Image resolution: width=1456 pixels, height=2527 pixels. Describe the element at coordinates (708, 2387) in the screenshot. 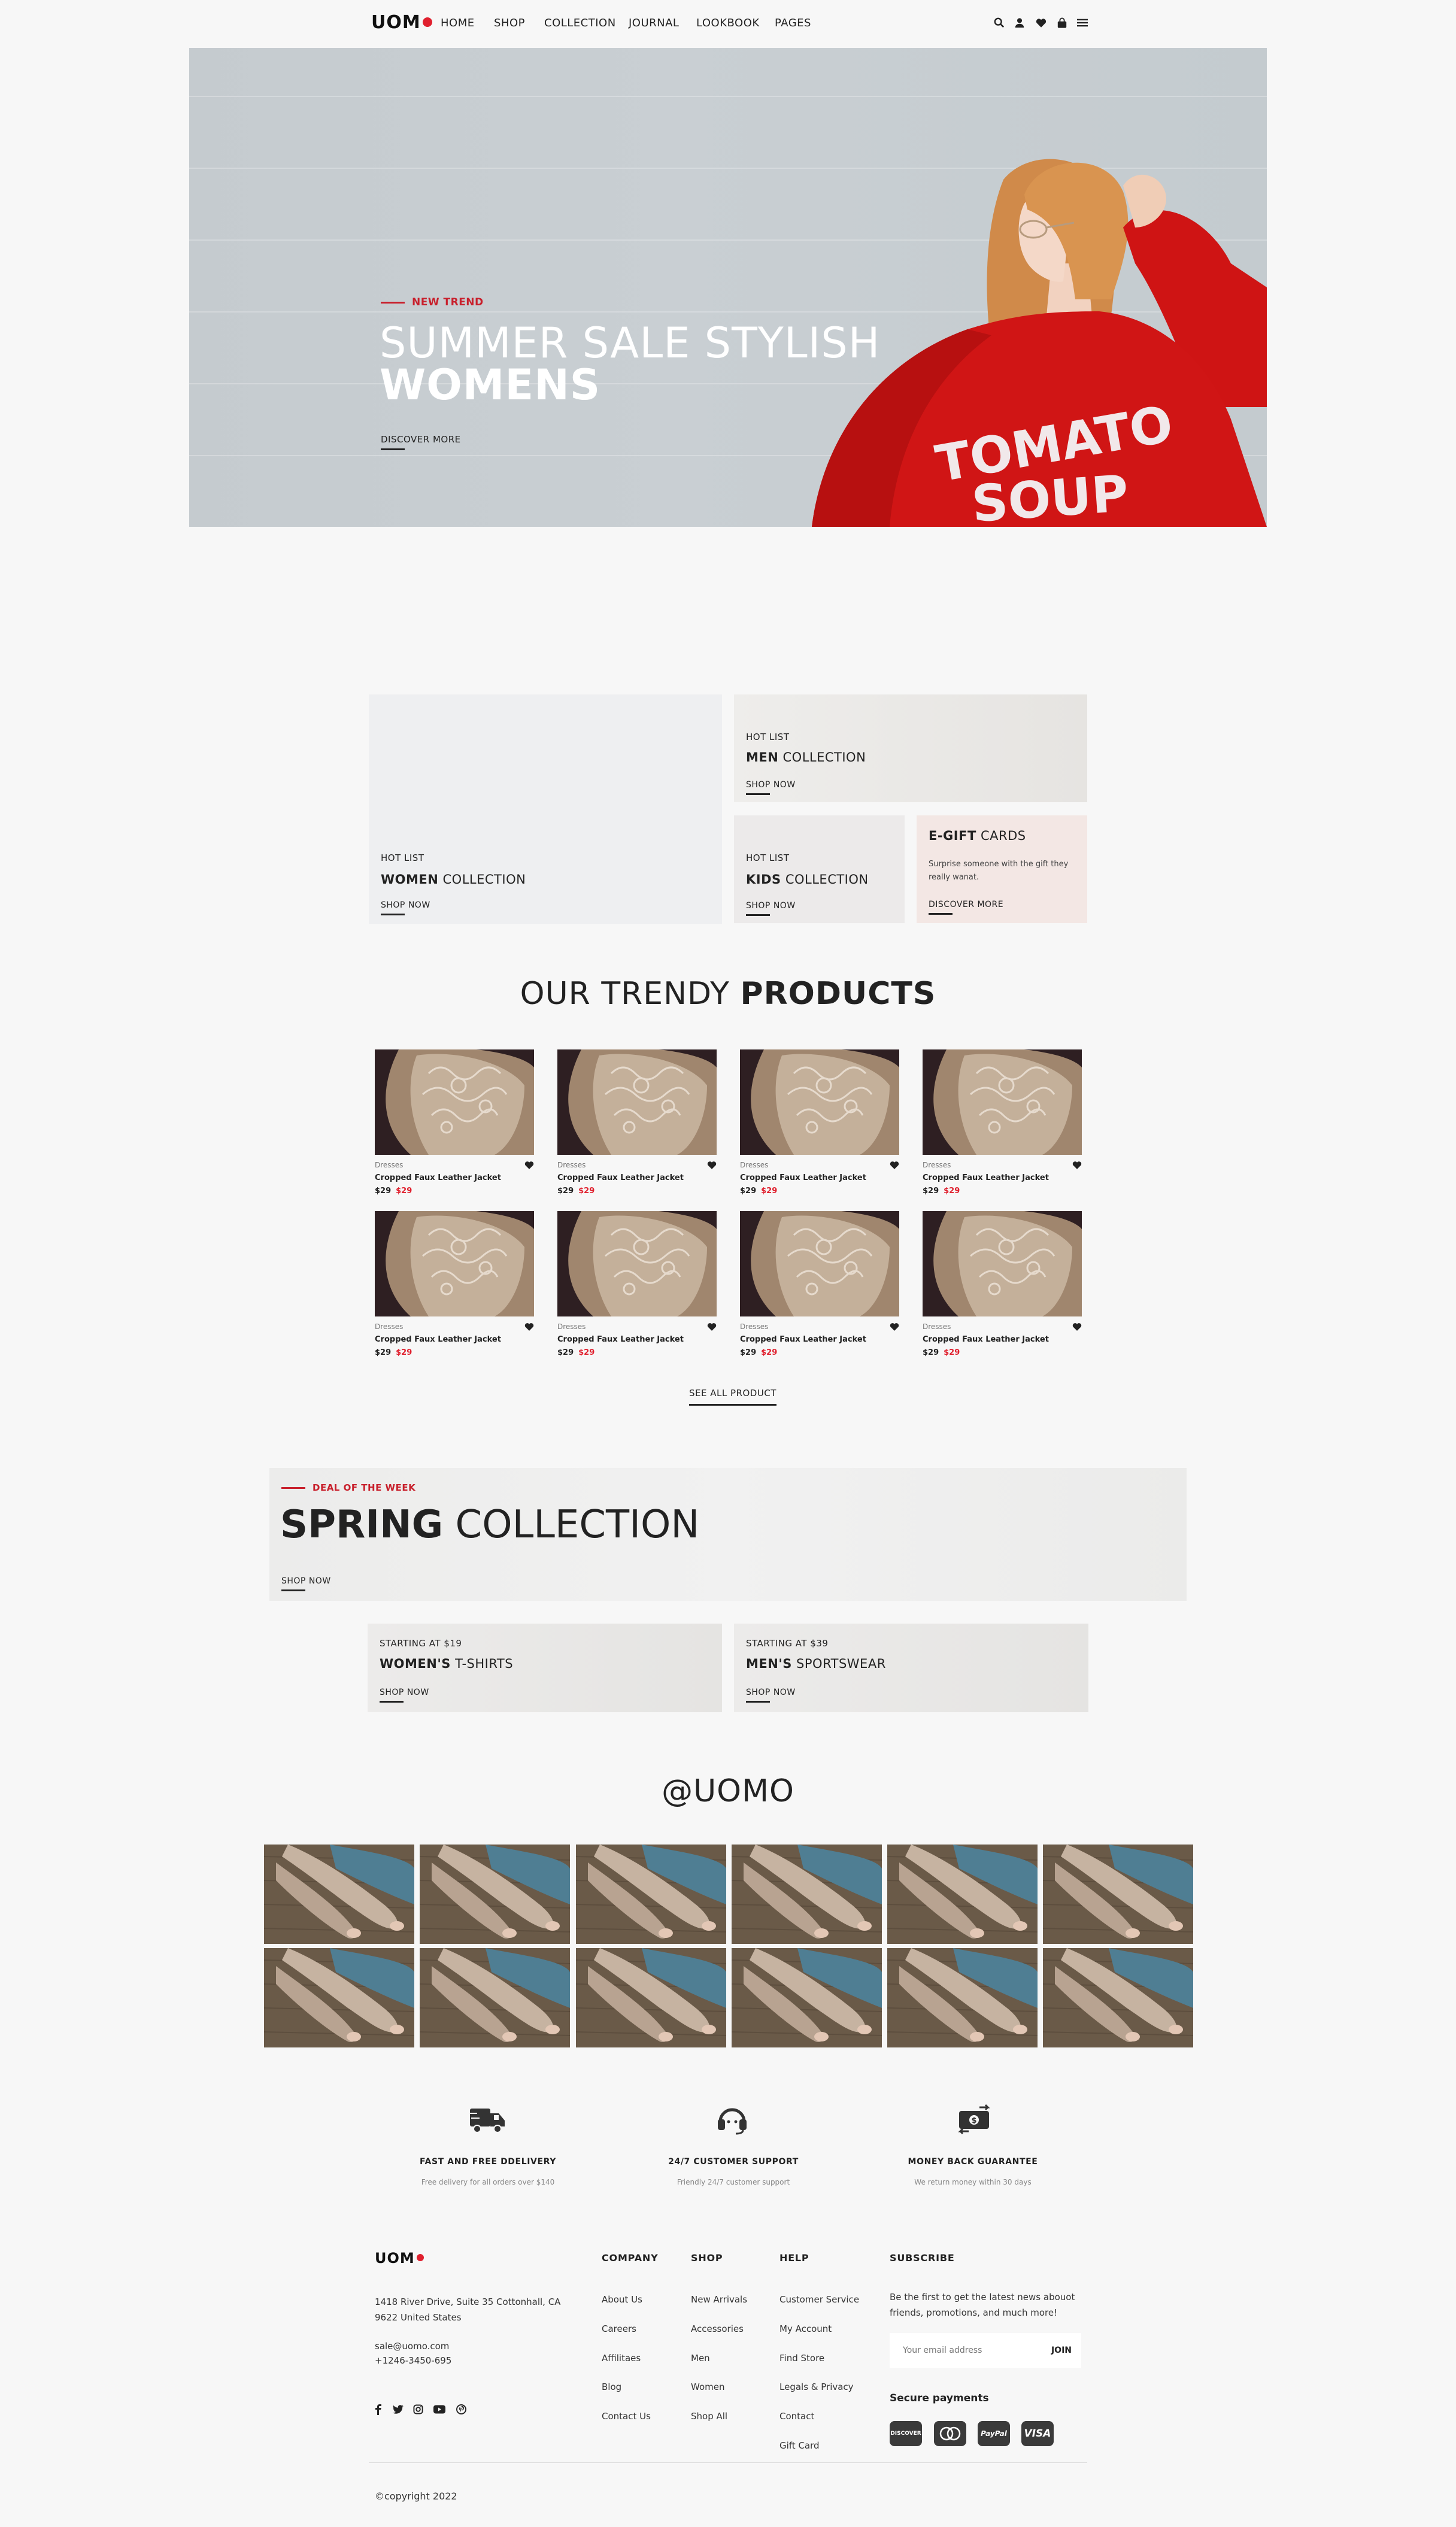

I see `footer-link-women: Women` at that location.